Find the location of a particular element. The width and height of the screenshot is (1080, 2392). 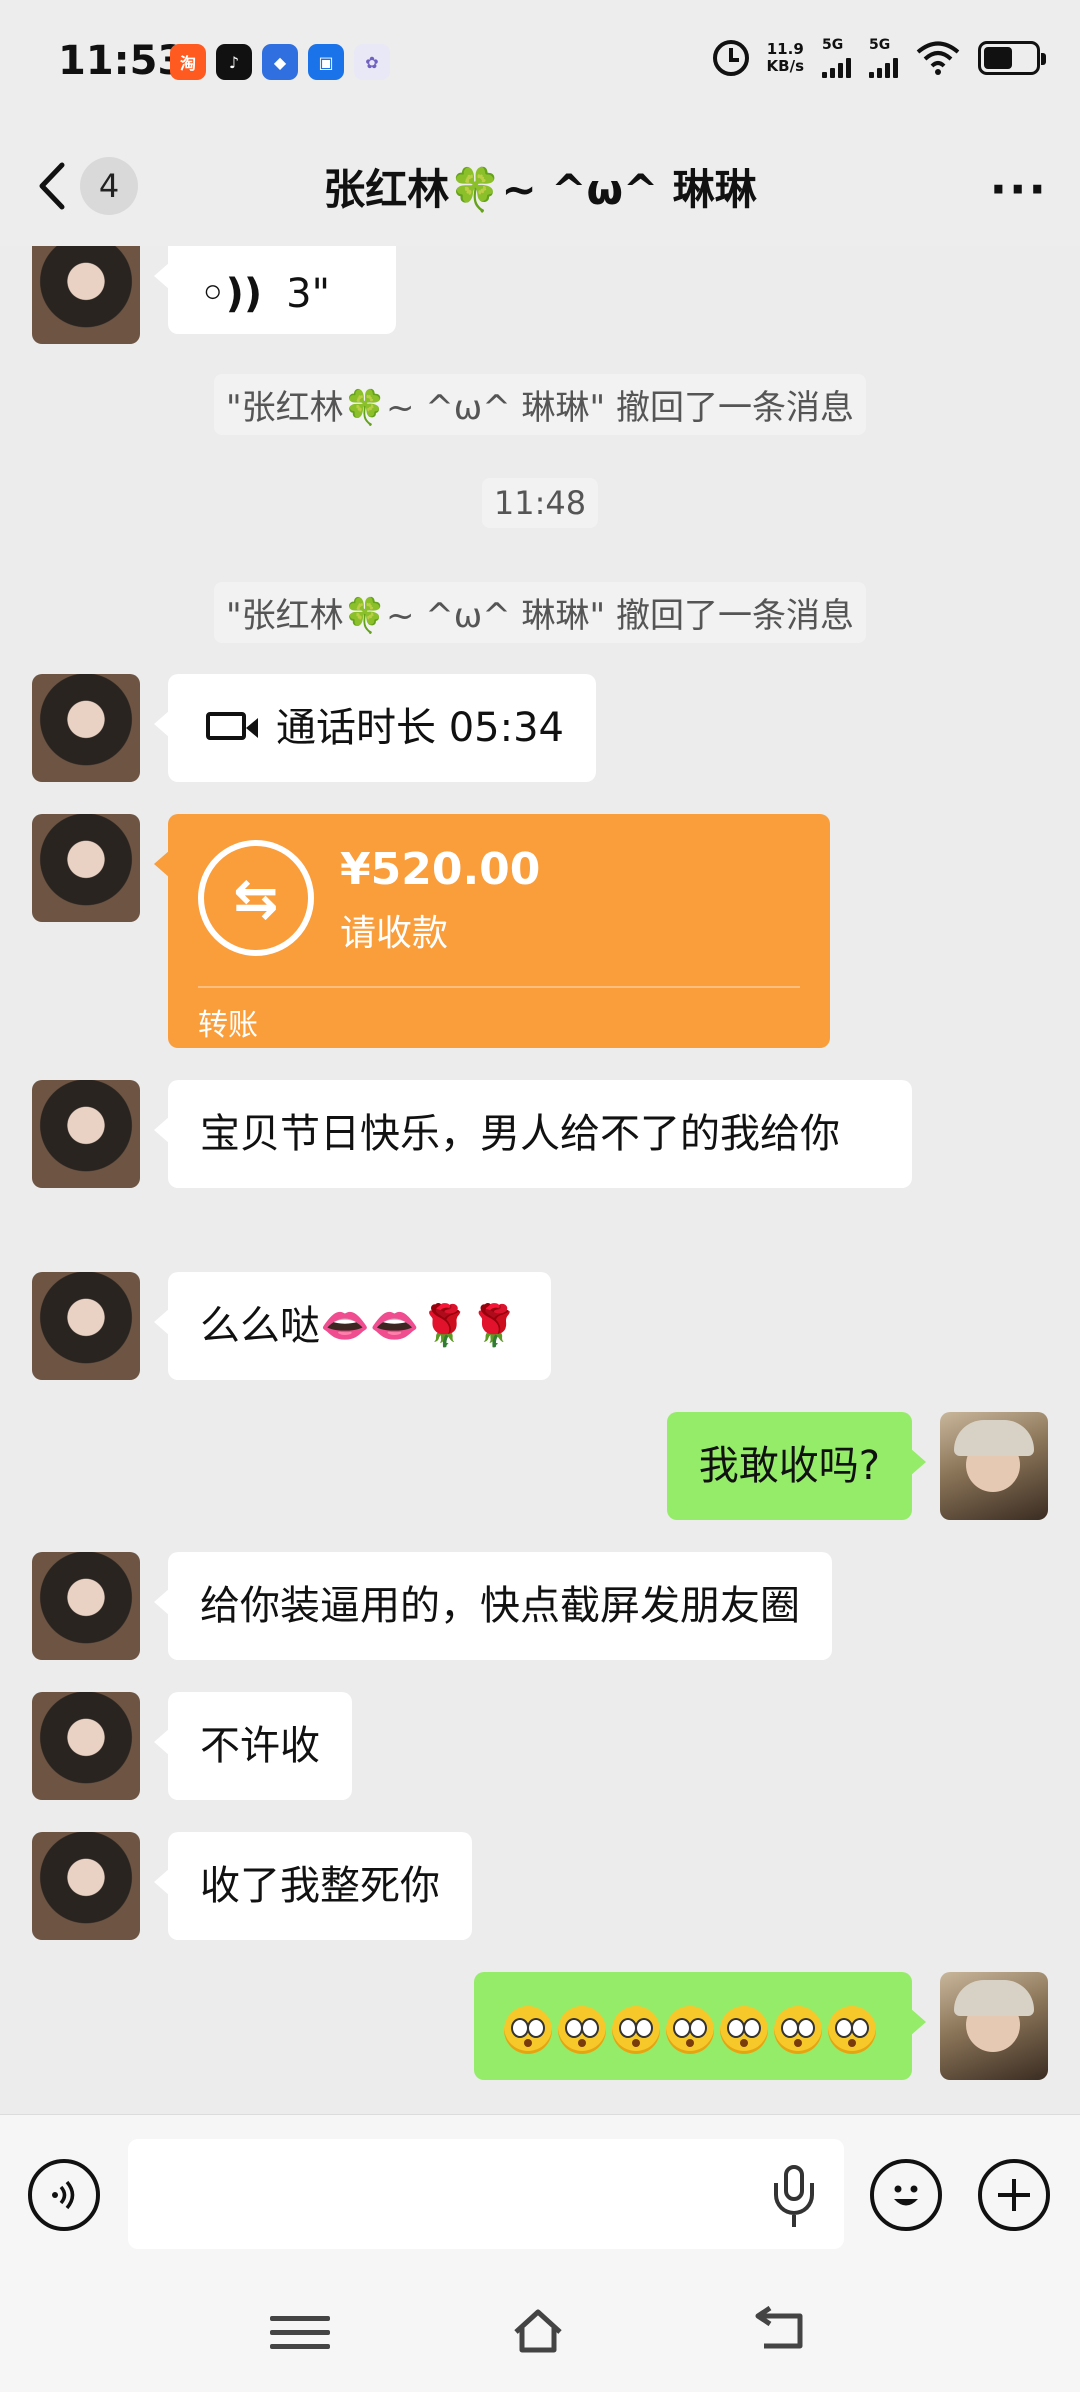

outgoing-emoji-bubble is located at coordinates (700, 2026).